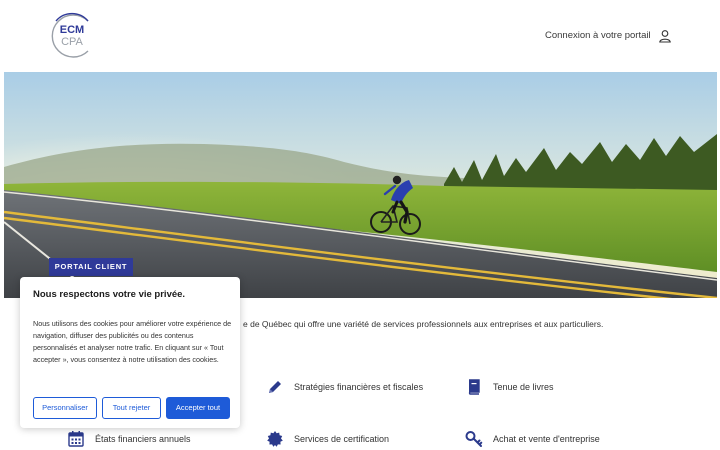 The height and width of the screenshot is (450, 720). What do you see at coordinates (72, 42) in the screenshot?
I see `logo-cpa-text: CPA` at bounding box center [72, 42].